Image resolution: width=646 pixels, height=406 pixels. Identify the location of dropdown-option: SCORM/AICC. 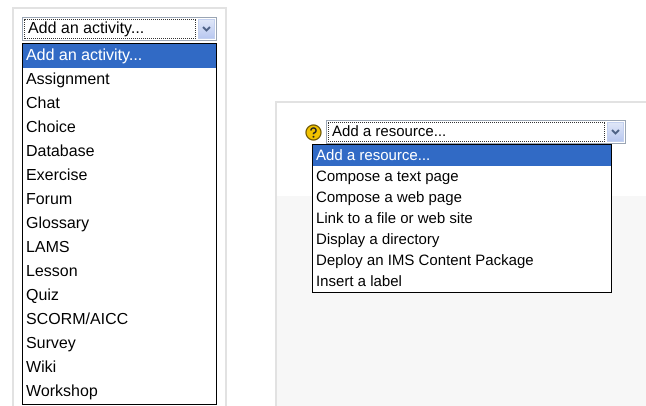
(119, 320).